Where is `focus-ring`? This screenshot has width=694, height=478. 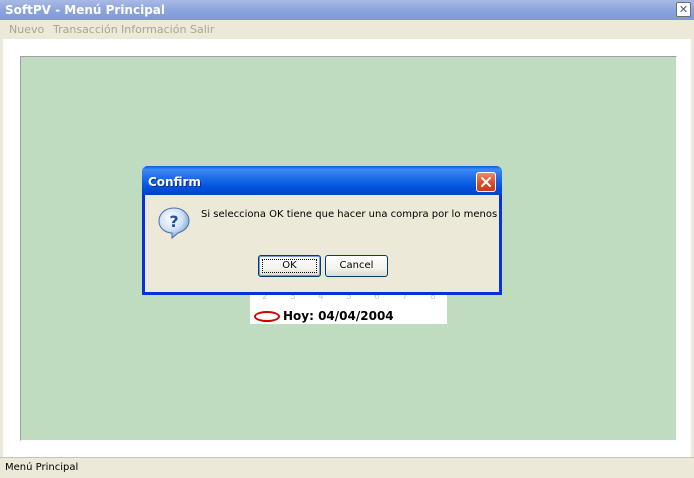 focus-ring is located at coordinates (289, 266).